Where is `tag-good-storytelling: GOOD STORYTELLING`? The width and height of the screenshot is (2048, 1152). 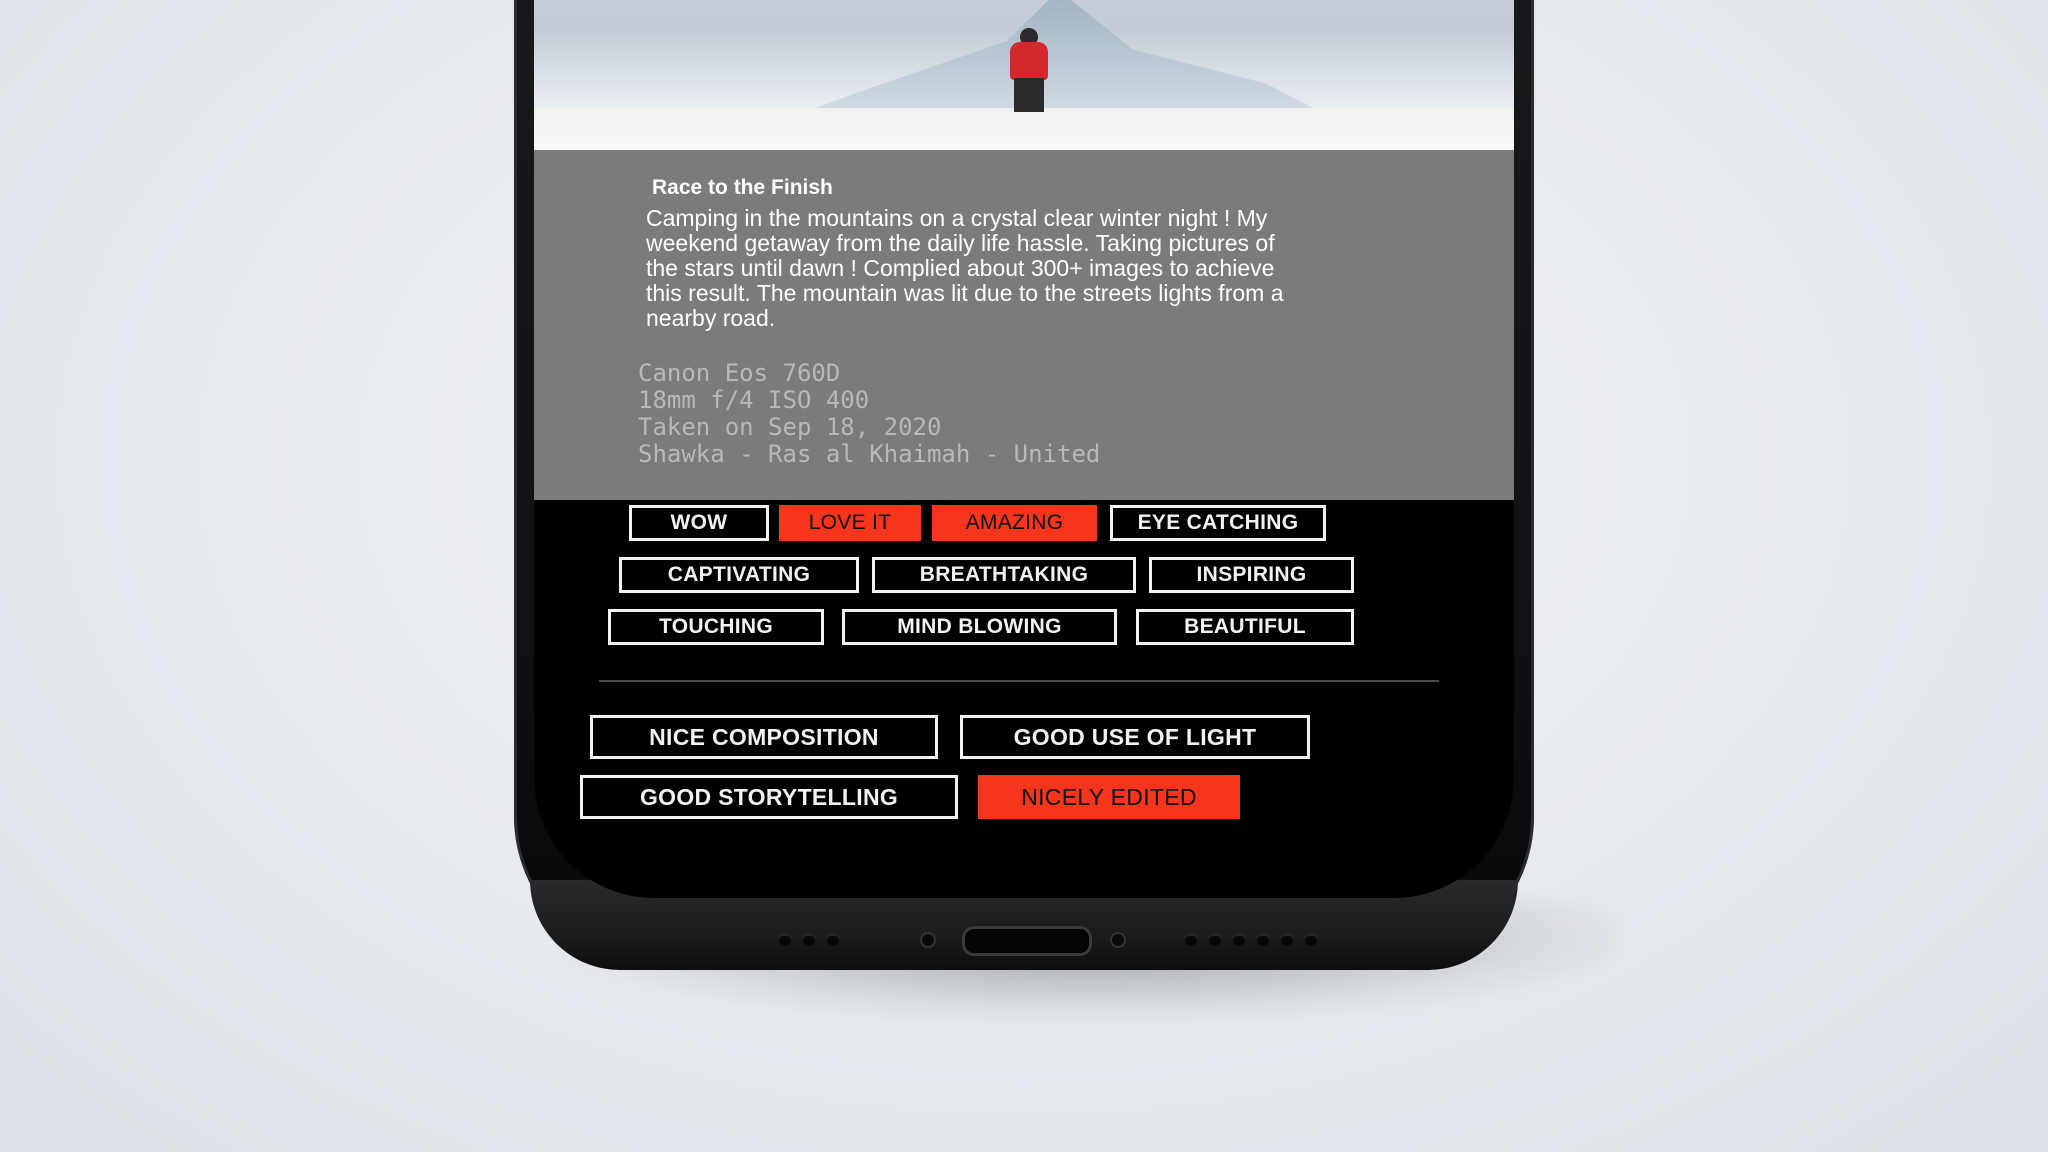
tag-good-storytelling: GOOD STORYTELLING is located at coordinates (769, 797).